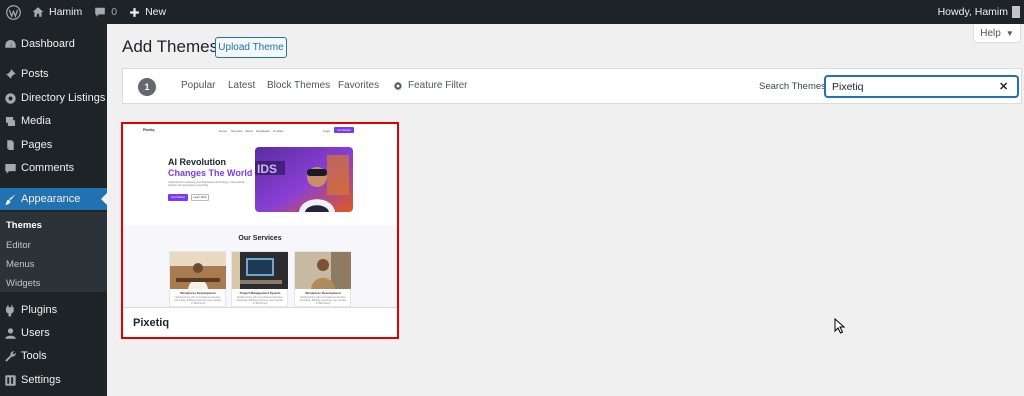 The width and height of the screenshot is (1024, 396). What do you see at coordinates (10, 356) in the screenshot?
I see `wrench-icon` at bounding box center [10, 356].